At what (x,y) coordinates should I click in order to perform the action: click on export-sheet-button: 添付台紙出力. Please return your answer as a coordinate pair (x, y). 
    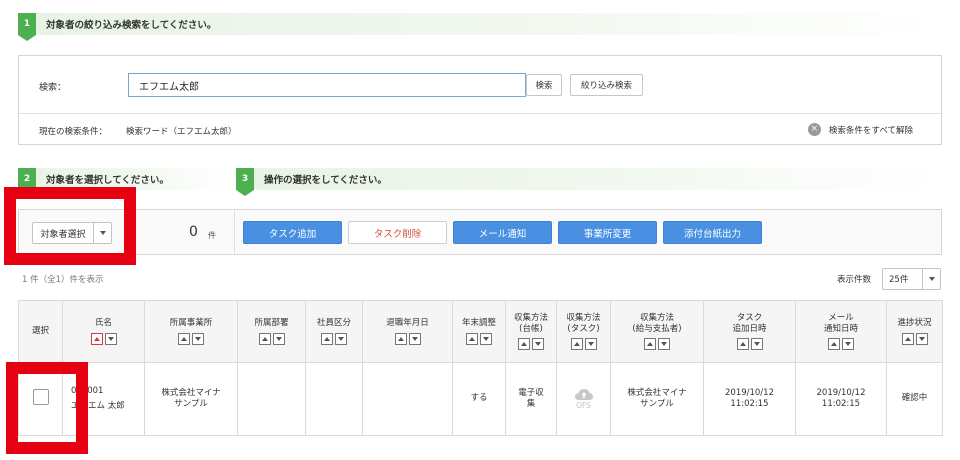
    Looking at the image, I should click on (712, 232).